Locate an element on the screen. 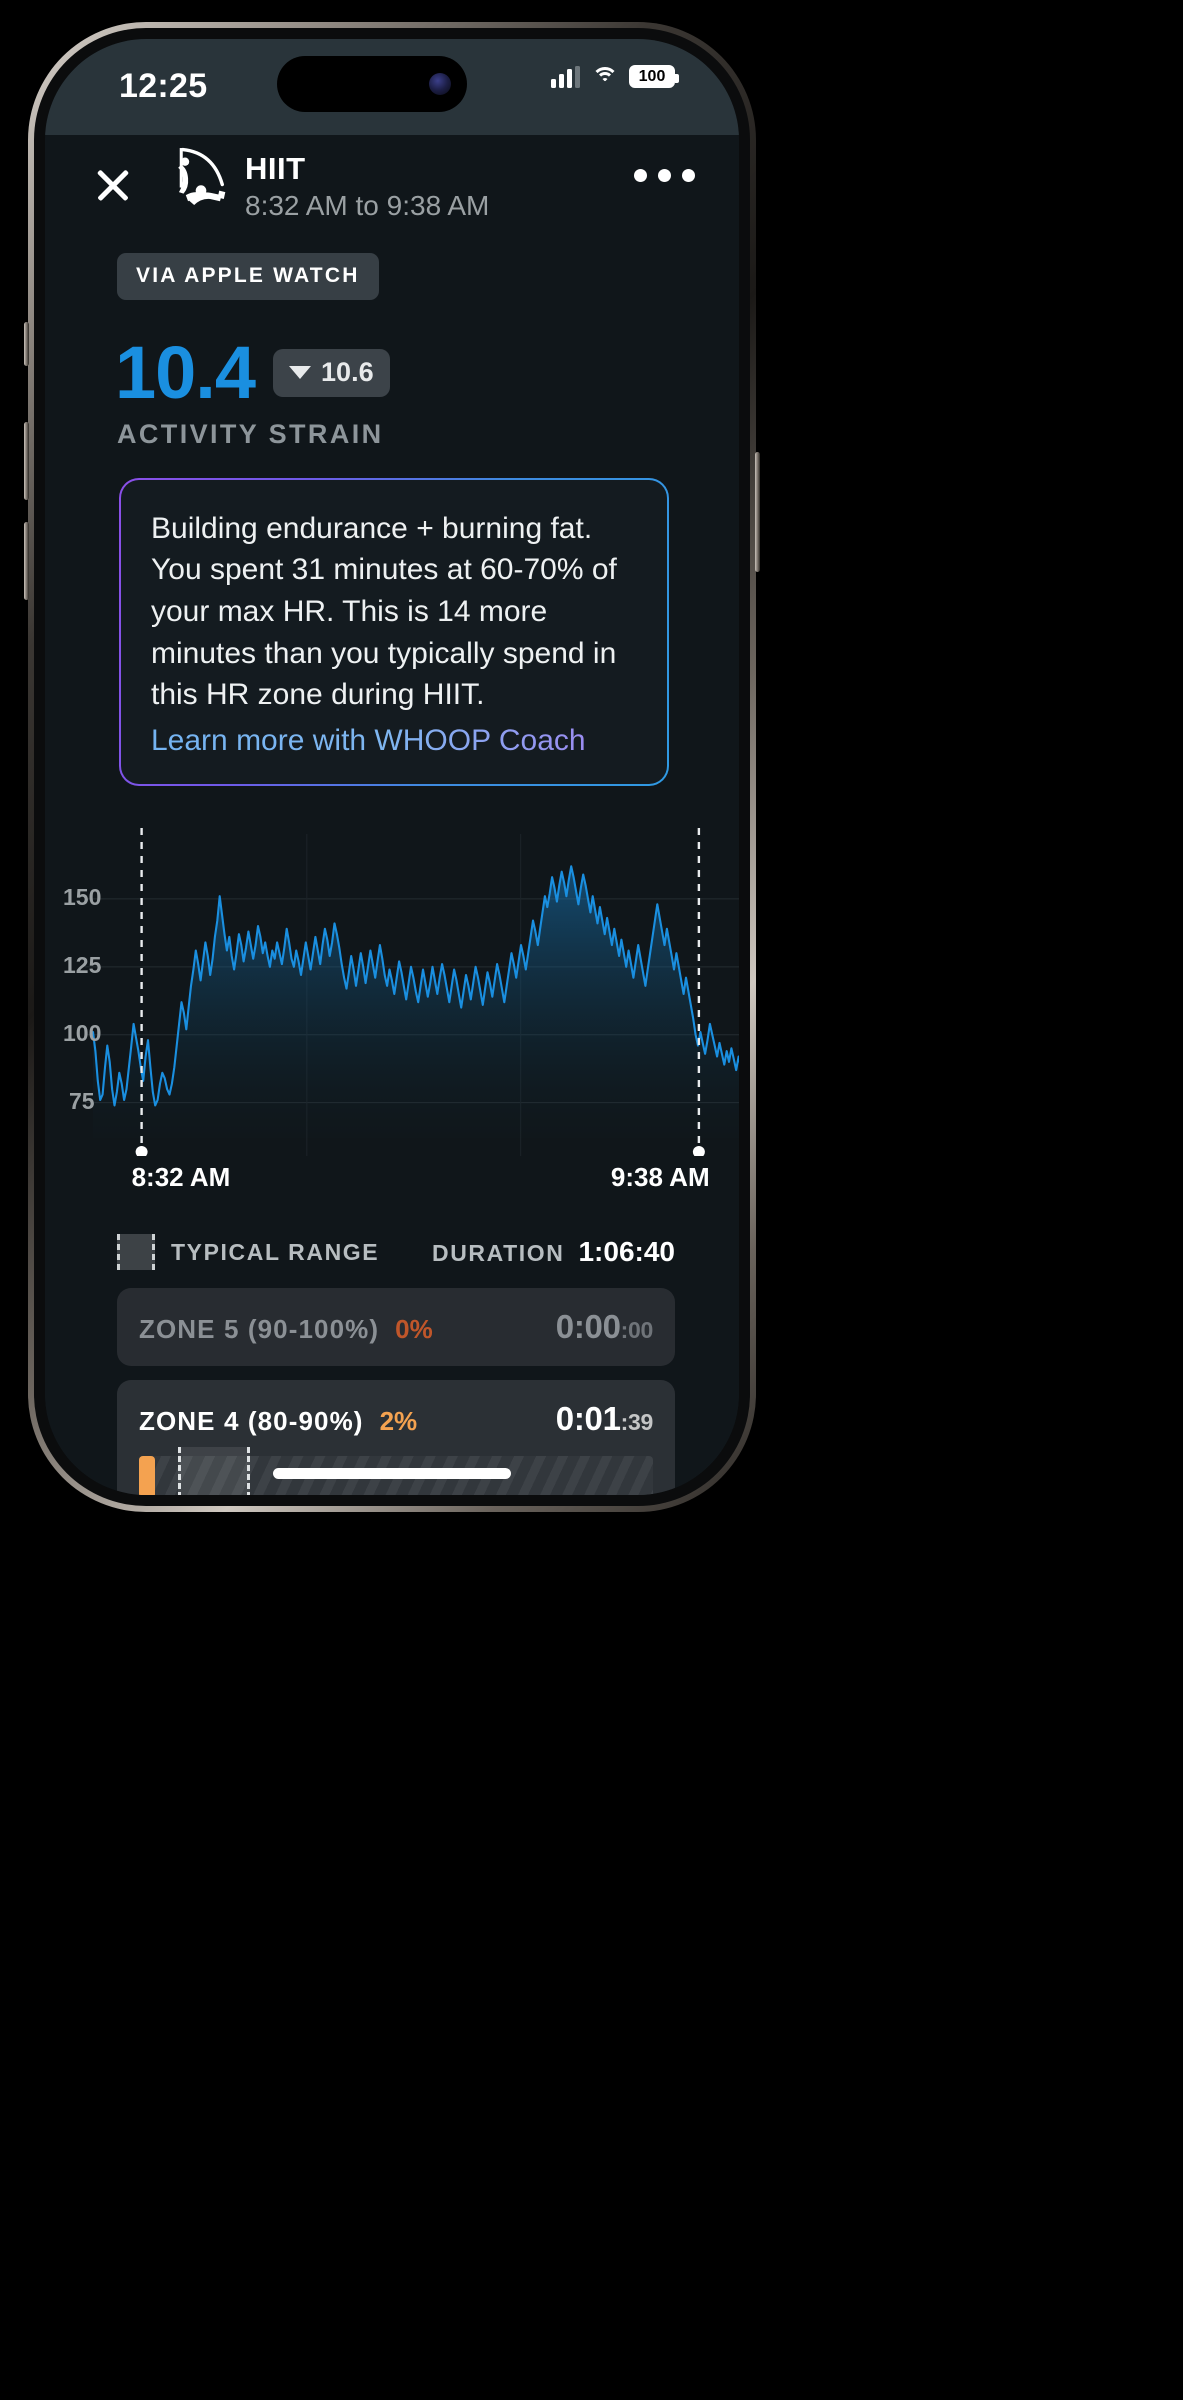 The width and height of the screenshot is (1183, 2400). chart-legend-row: TYPICAL RANGE DURATION 1:06:40 is located at coordinates (396, 1252).